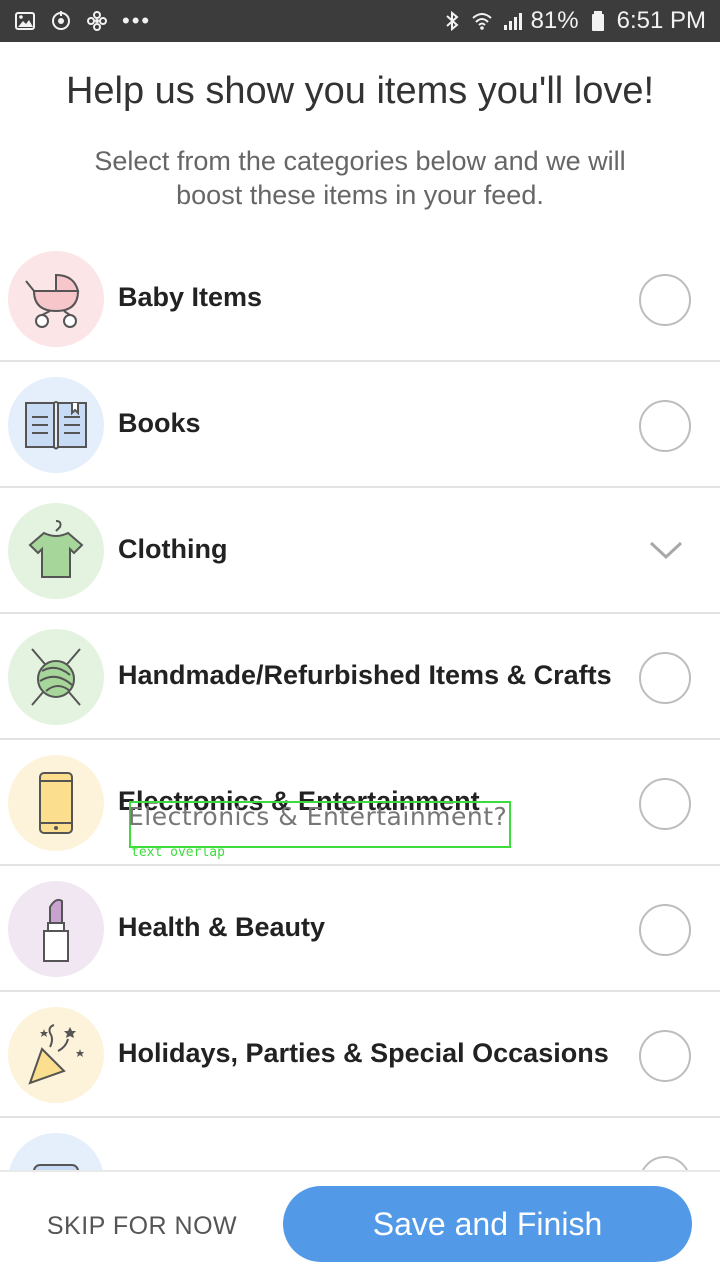 This screenshot has width=720, height=1280. Describe the element at coordinates (482, 21) in the screenshot. I see `wifi-icon` at that location.